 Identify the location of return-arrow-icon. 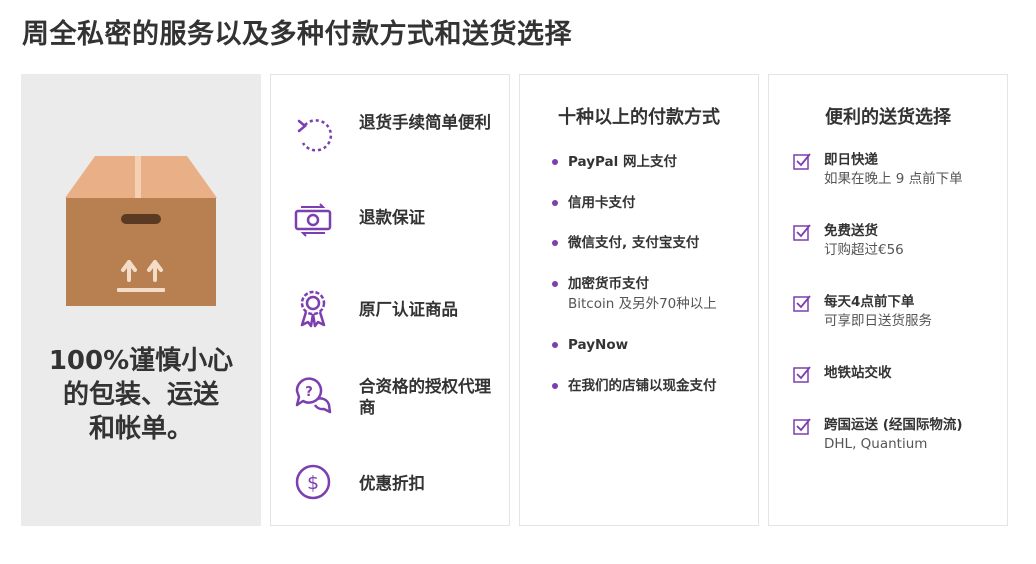
(315, 135).